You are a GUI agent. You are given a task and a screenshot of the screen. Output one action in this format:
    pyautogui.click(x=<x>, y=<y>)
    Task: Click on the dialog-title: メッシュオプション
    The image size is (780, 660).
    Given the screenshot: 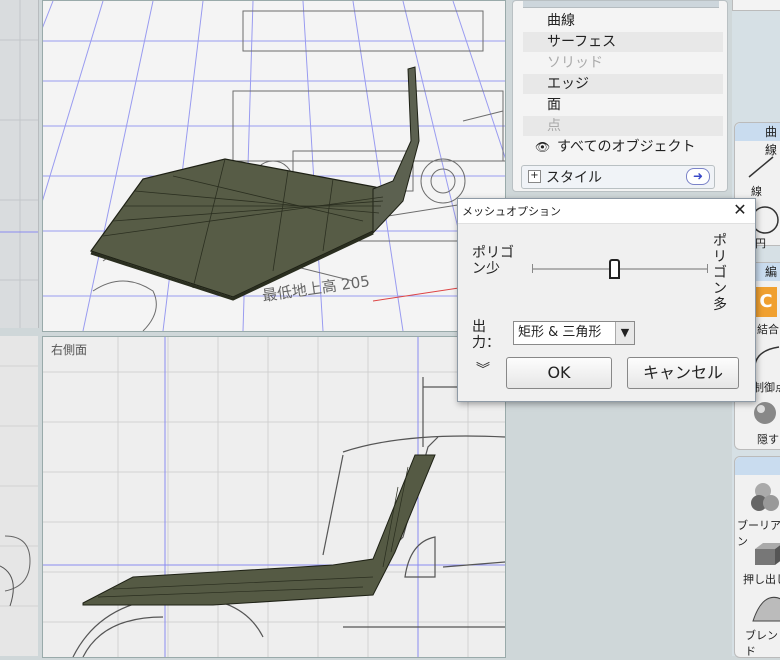 What is the action you would take?
    pyautogui.click(x=511, y=211)
    